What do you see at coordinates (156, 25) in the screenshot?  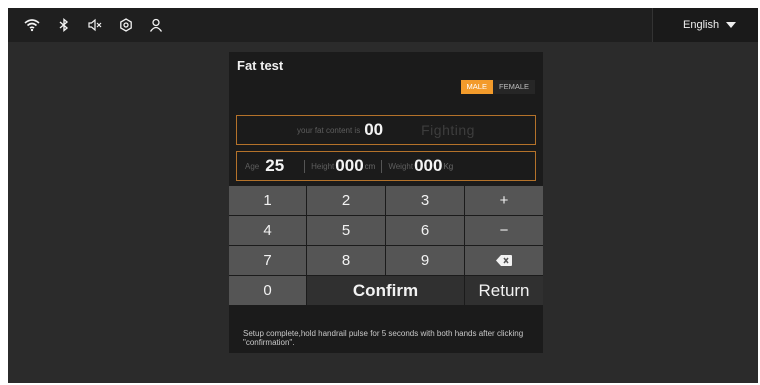 I see `user-icon` at bounding box center [156, 25].